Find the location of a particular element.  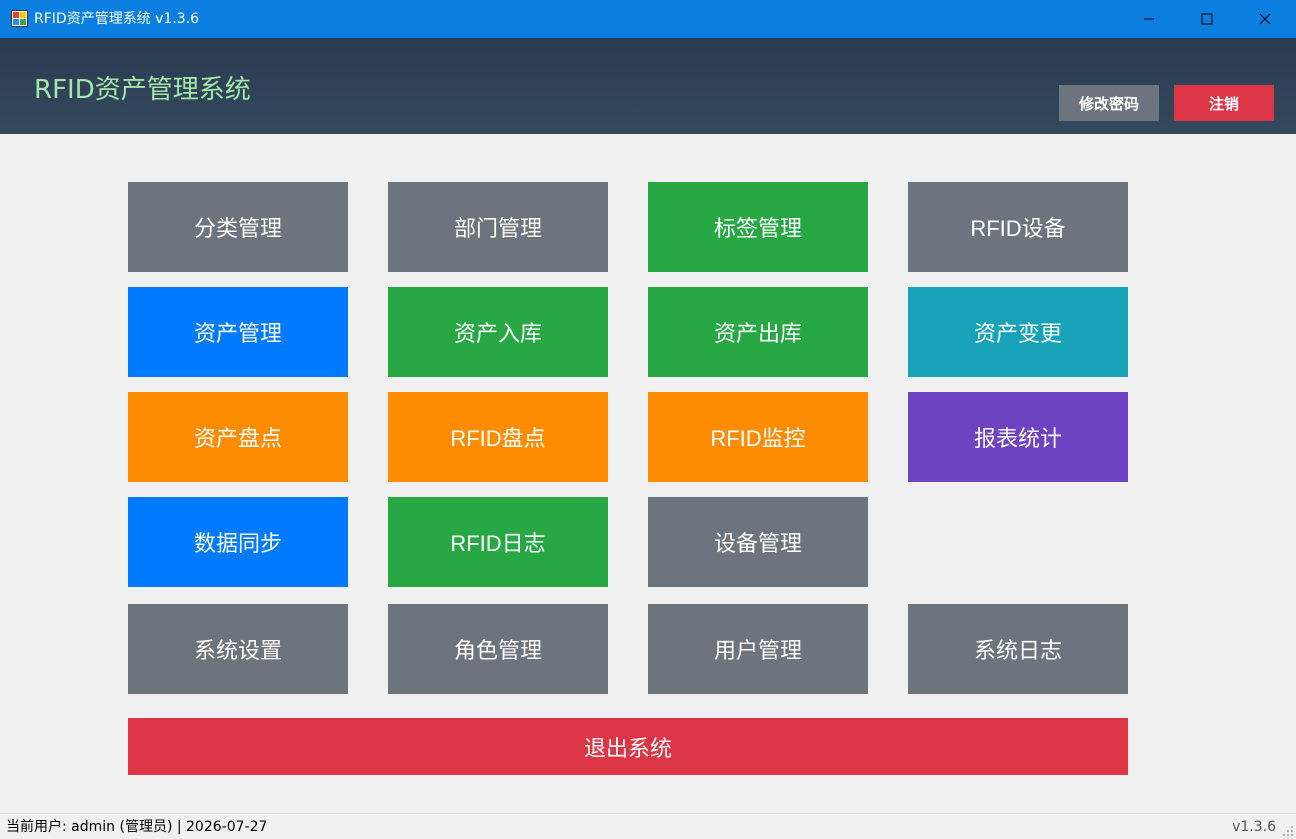

tile-category-button: 分类管理 is located at coordinates (238, 227).